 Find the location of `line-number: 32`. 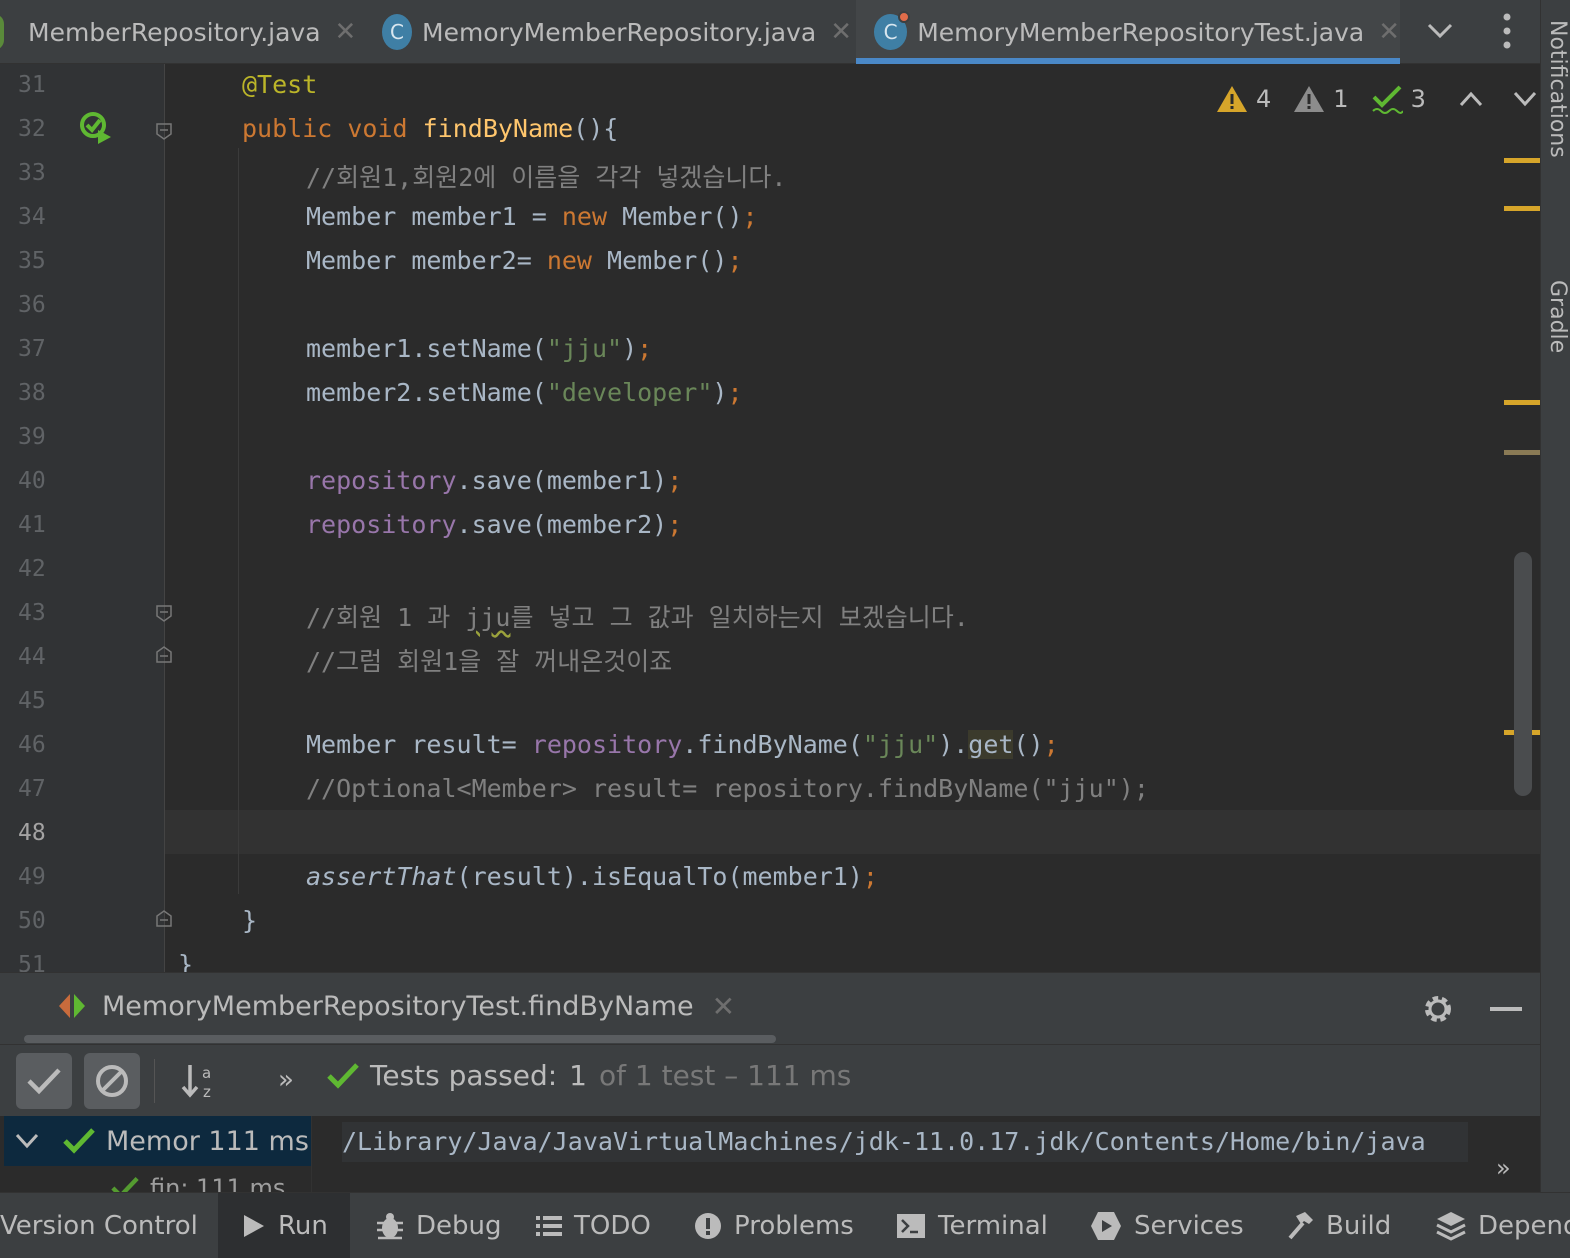

line-number: 32 is located at coordinates (32, 129).